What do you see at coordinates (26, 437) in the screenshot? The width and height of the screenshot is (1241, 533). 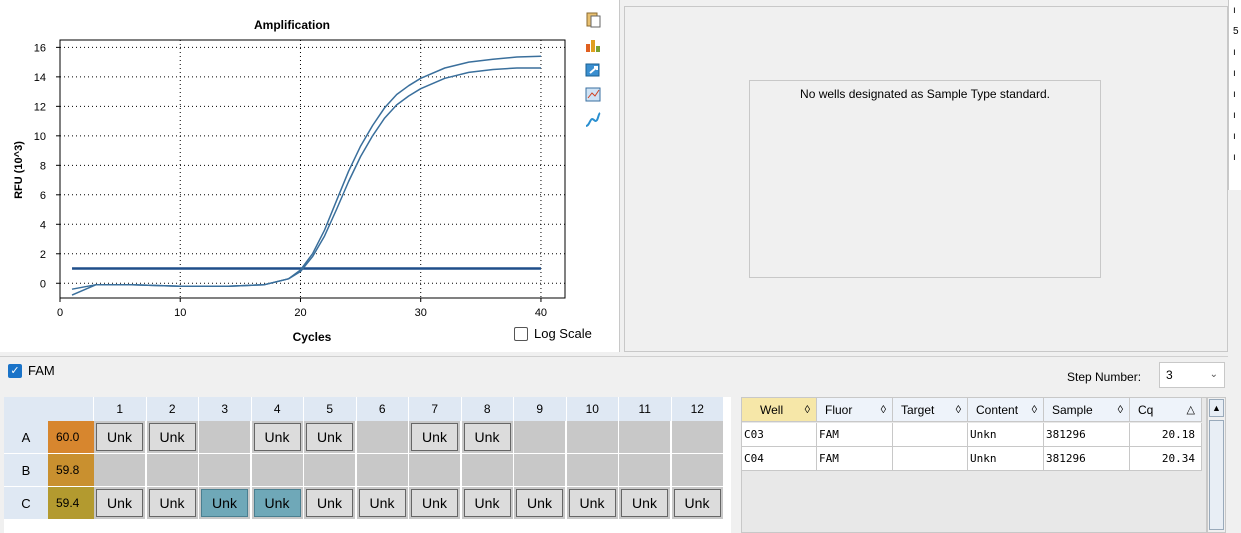 I see `row-header: A` at bounding box center [26, 437].